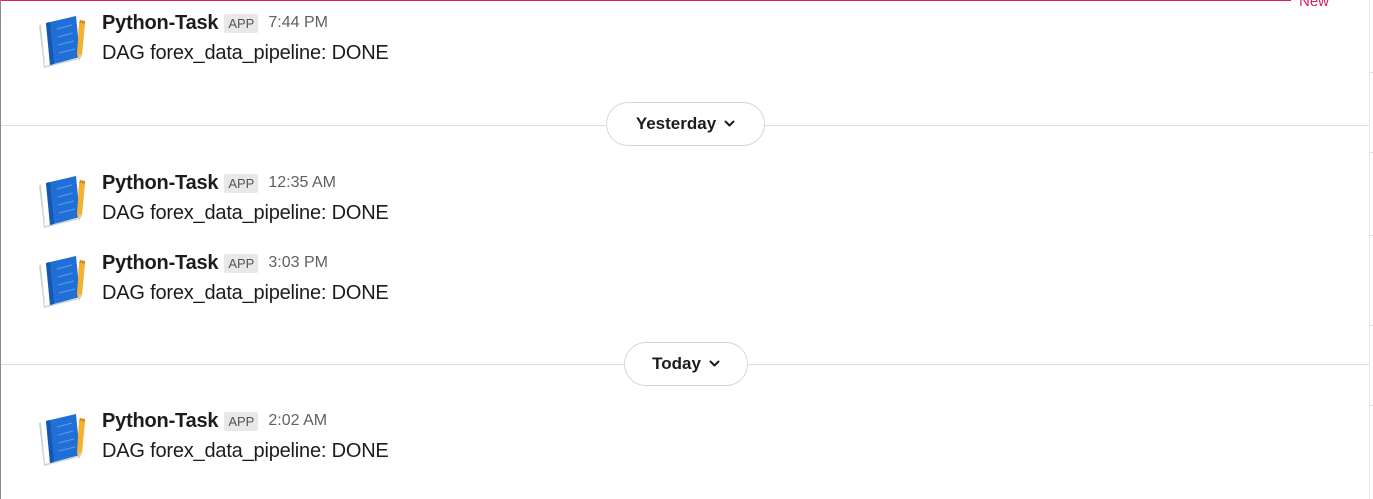  I want to click on day-divider-label: Today, so click(676, 363).